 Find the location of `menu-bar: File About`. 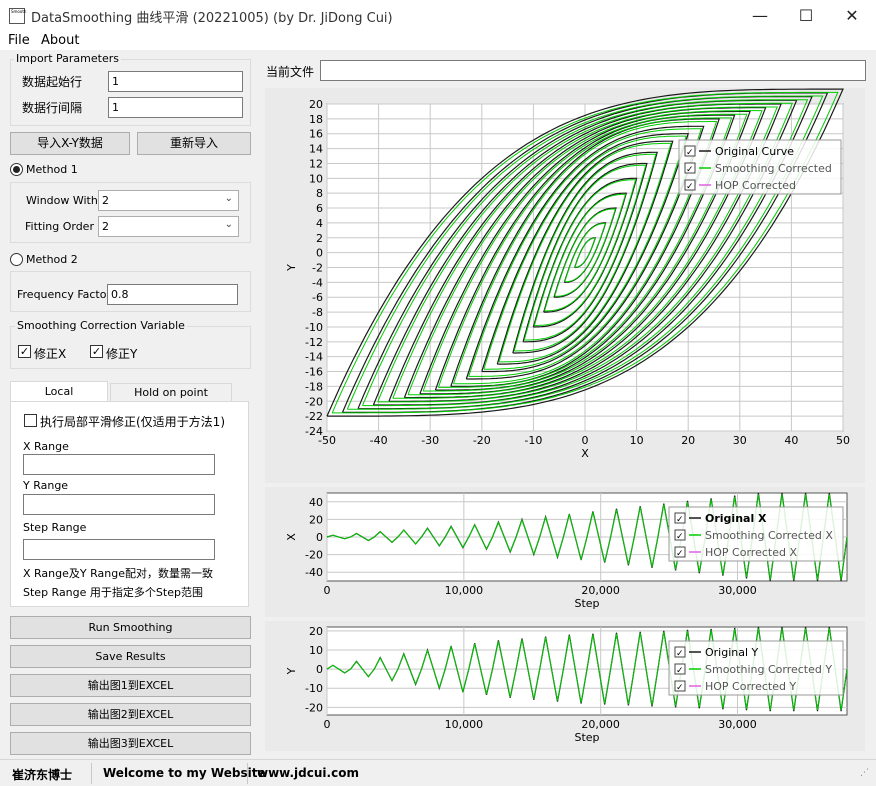

menu-bar: File About is located at coordinates (438, 40).